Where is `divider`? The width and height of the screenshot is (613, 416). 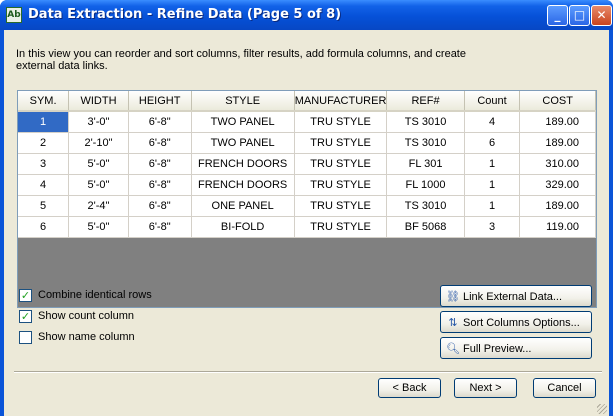
divider is located at coordinates (308, 372).